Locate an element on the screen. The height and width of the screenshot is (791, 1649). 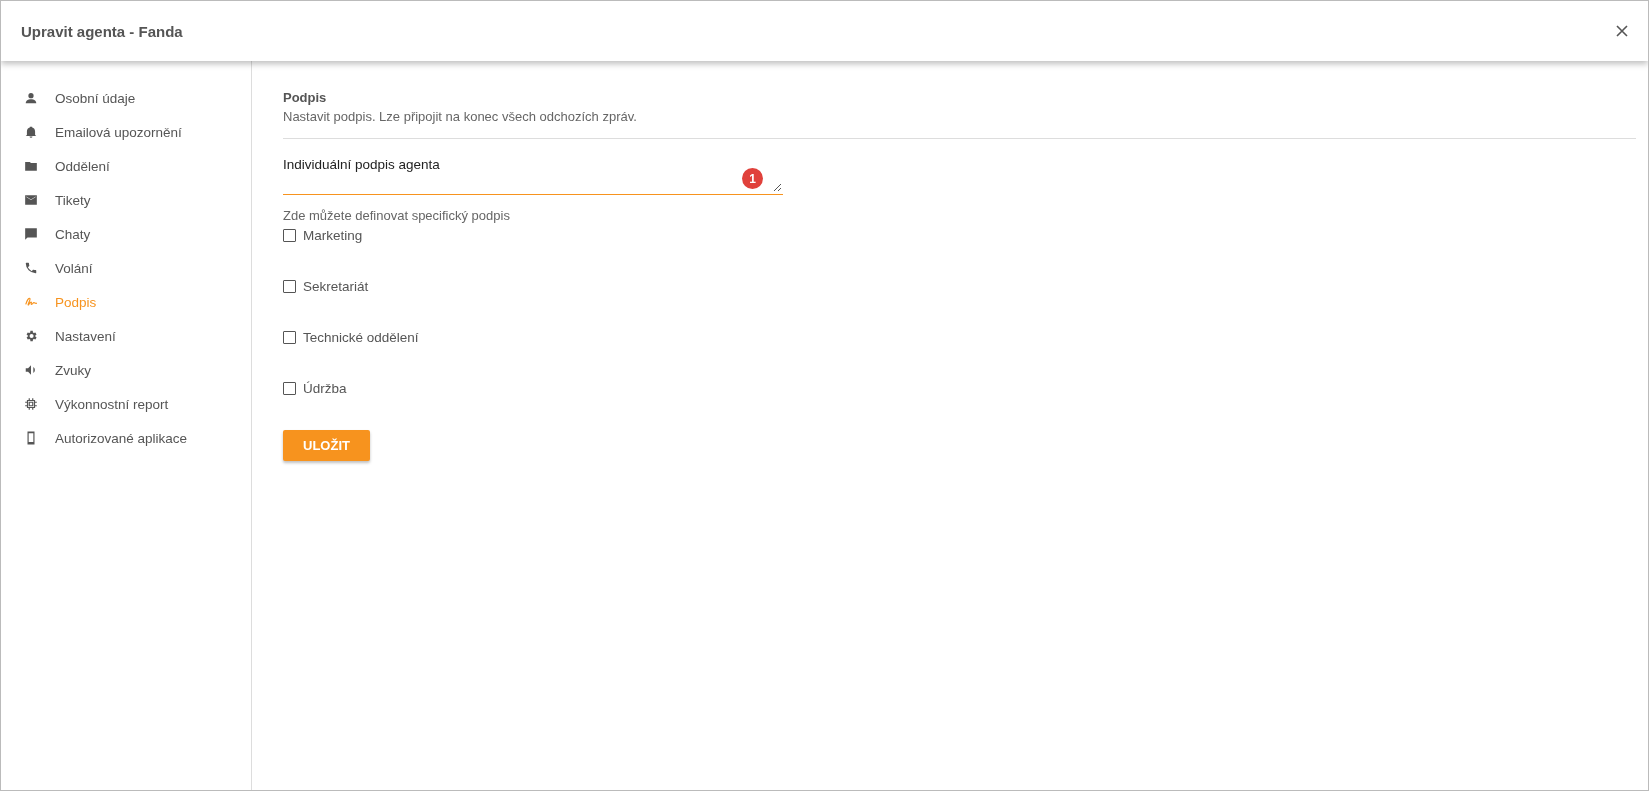
section-description: Nastavit podpis. Lze připojit na konec všech odchozích zpráv. is located at coordinates (460, 116).